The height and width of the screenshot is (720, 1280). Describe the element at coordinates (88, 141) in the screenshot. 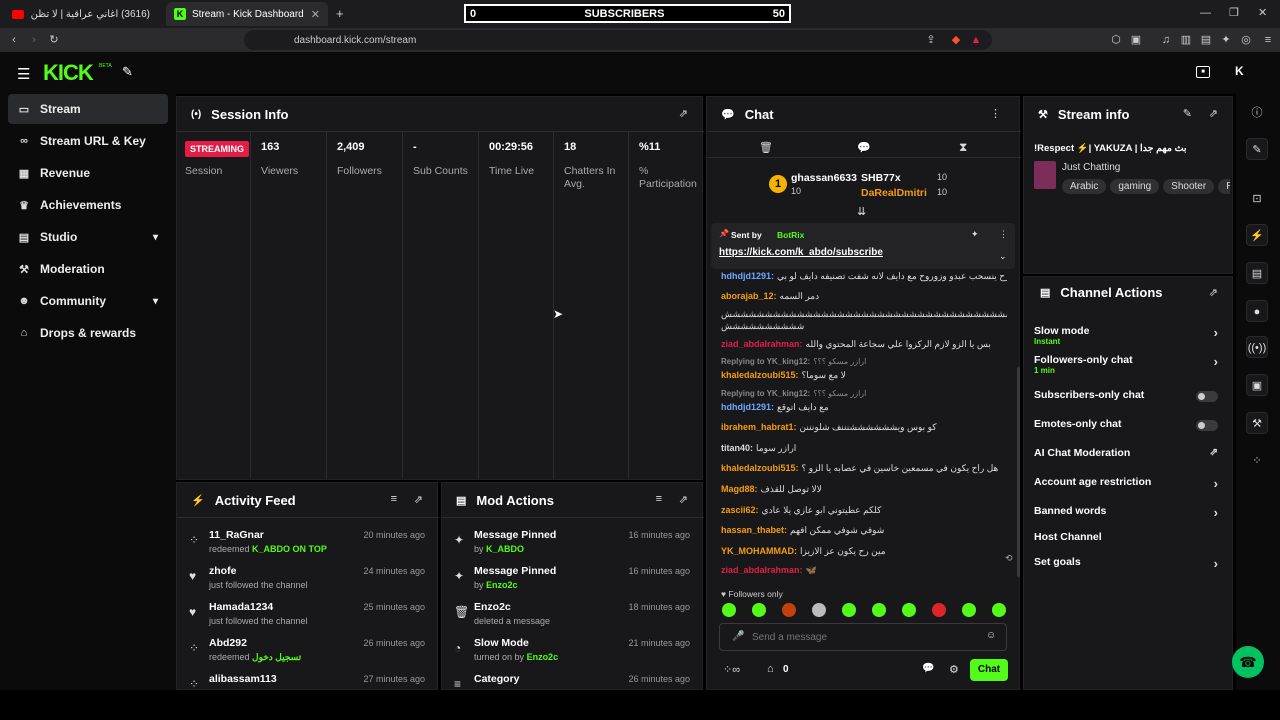

I see `sidebar-item-stream-url: ∞ Stream URL & Key` at that location.